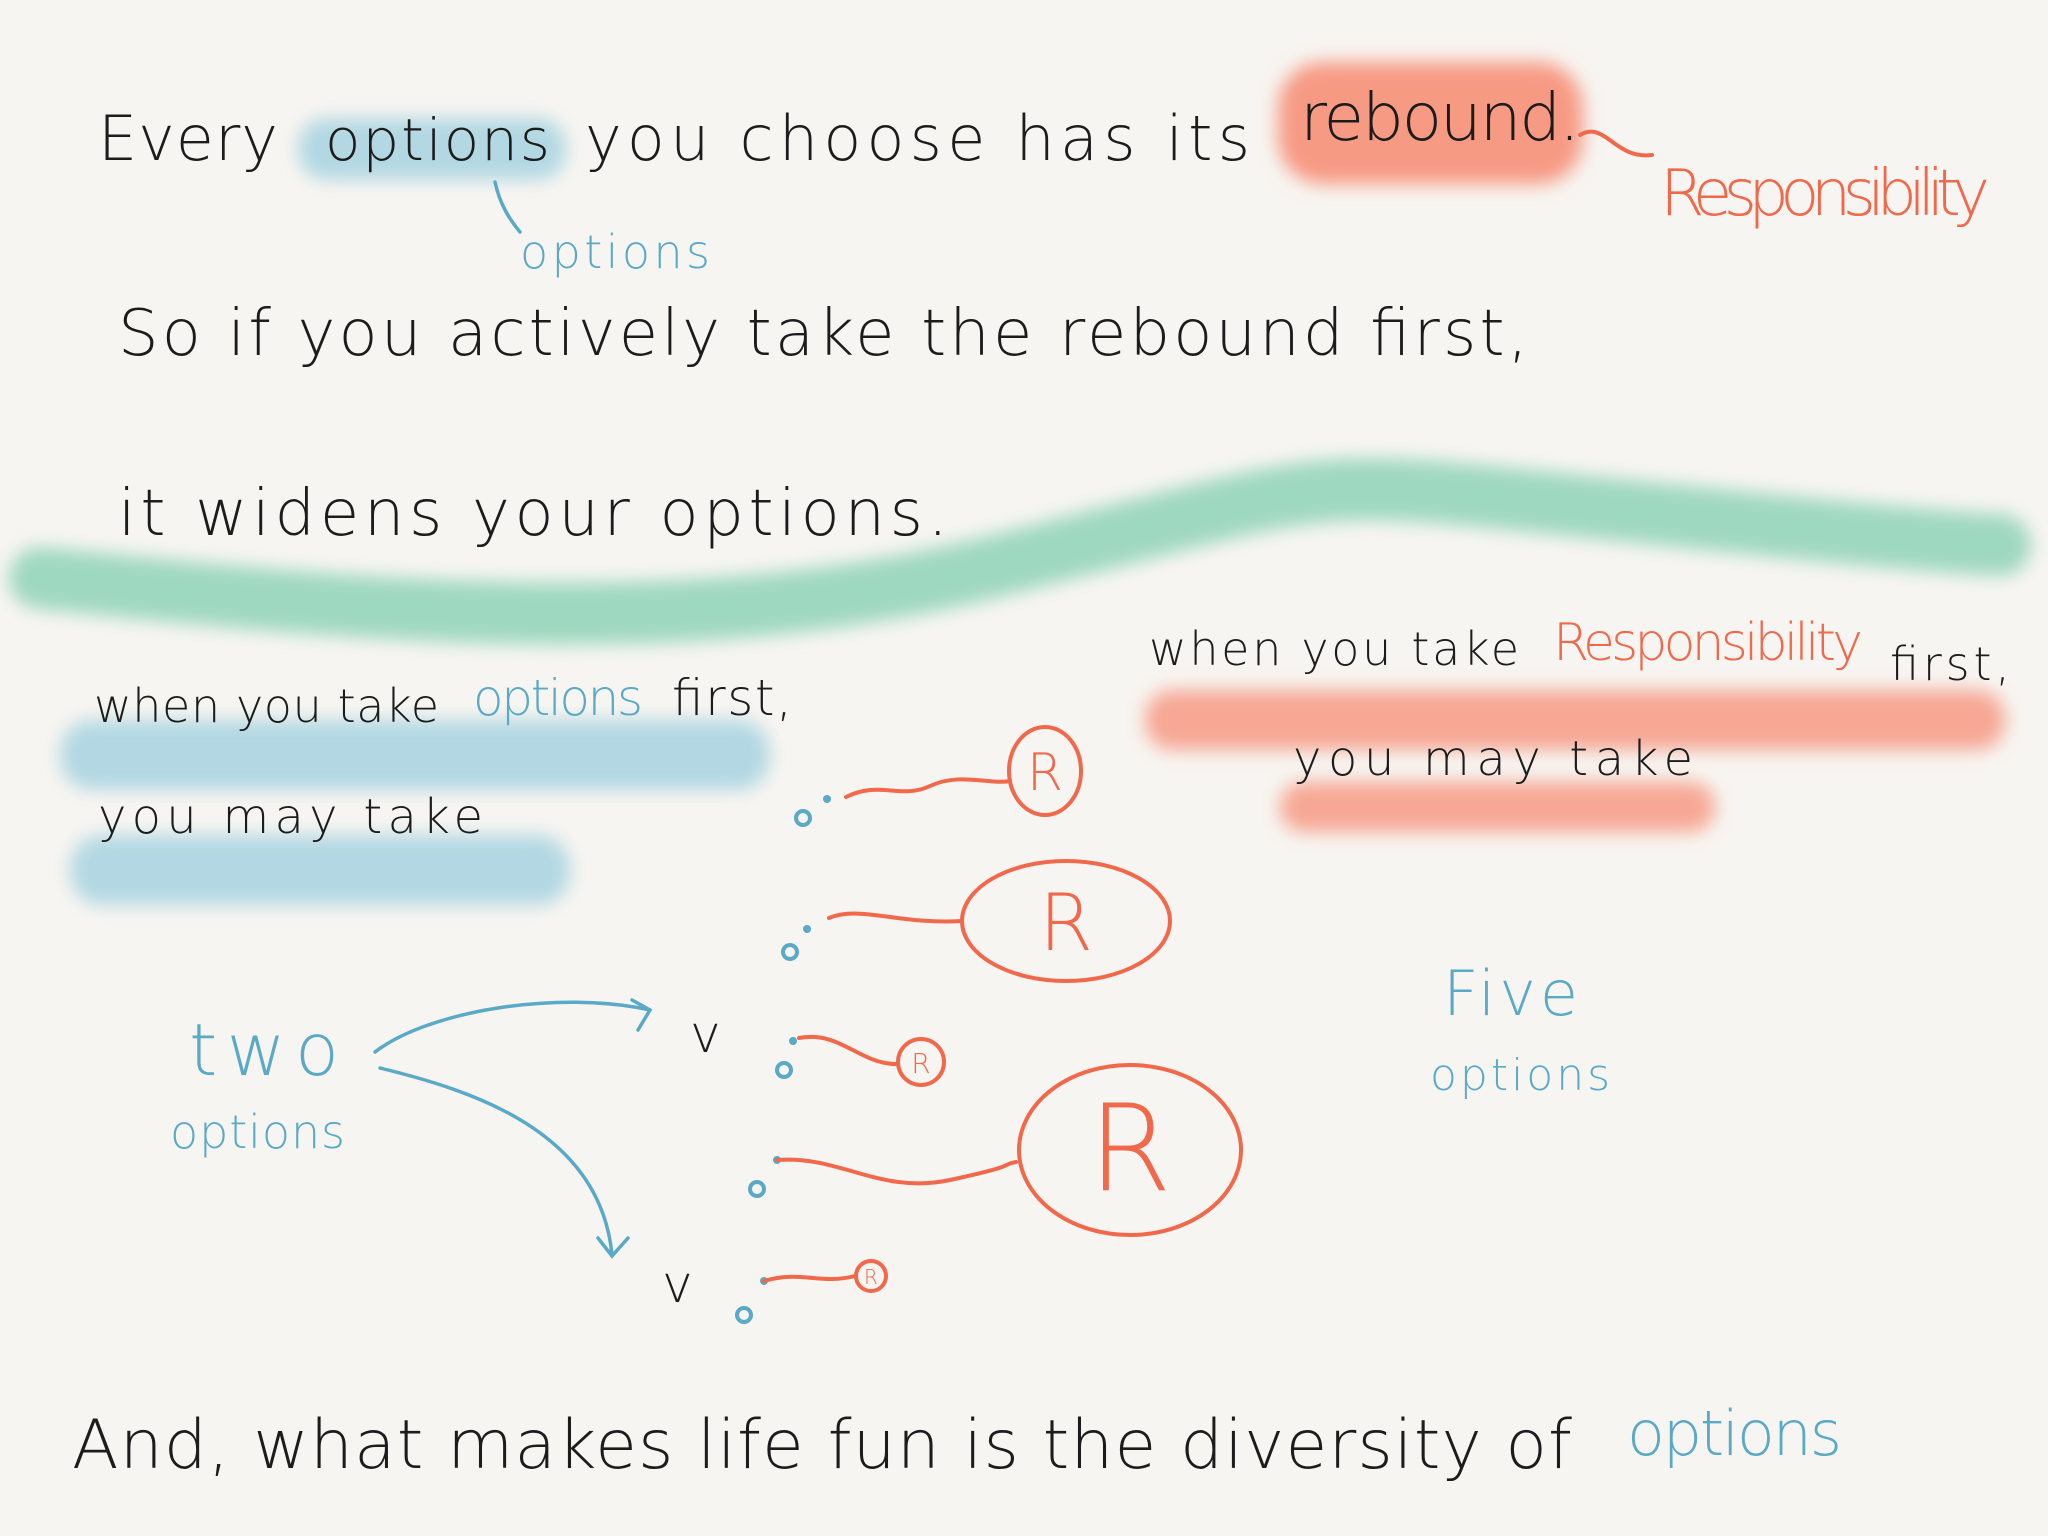  What do you see at coordinates (533, 514) in the screenshot?
I see `line3: it widens your options.` at bounding box center [533, 514].